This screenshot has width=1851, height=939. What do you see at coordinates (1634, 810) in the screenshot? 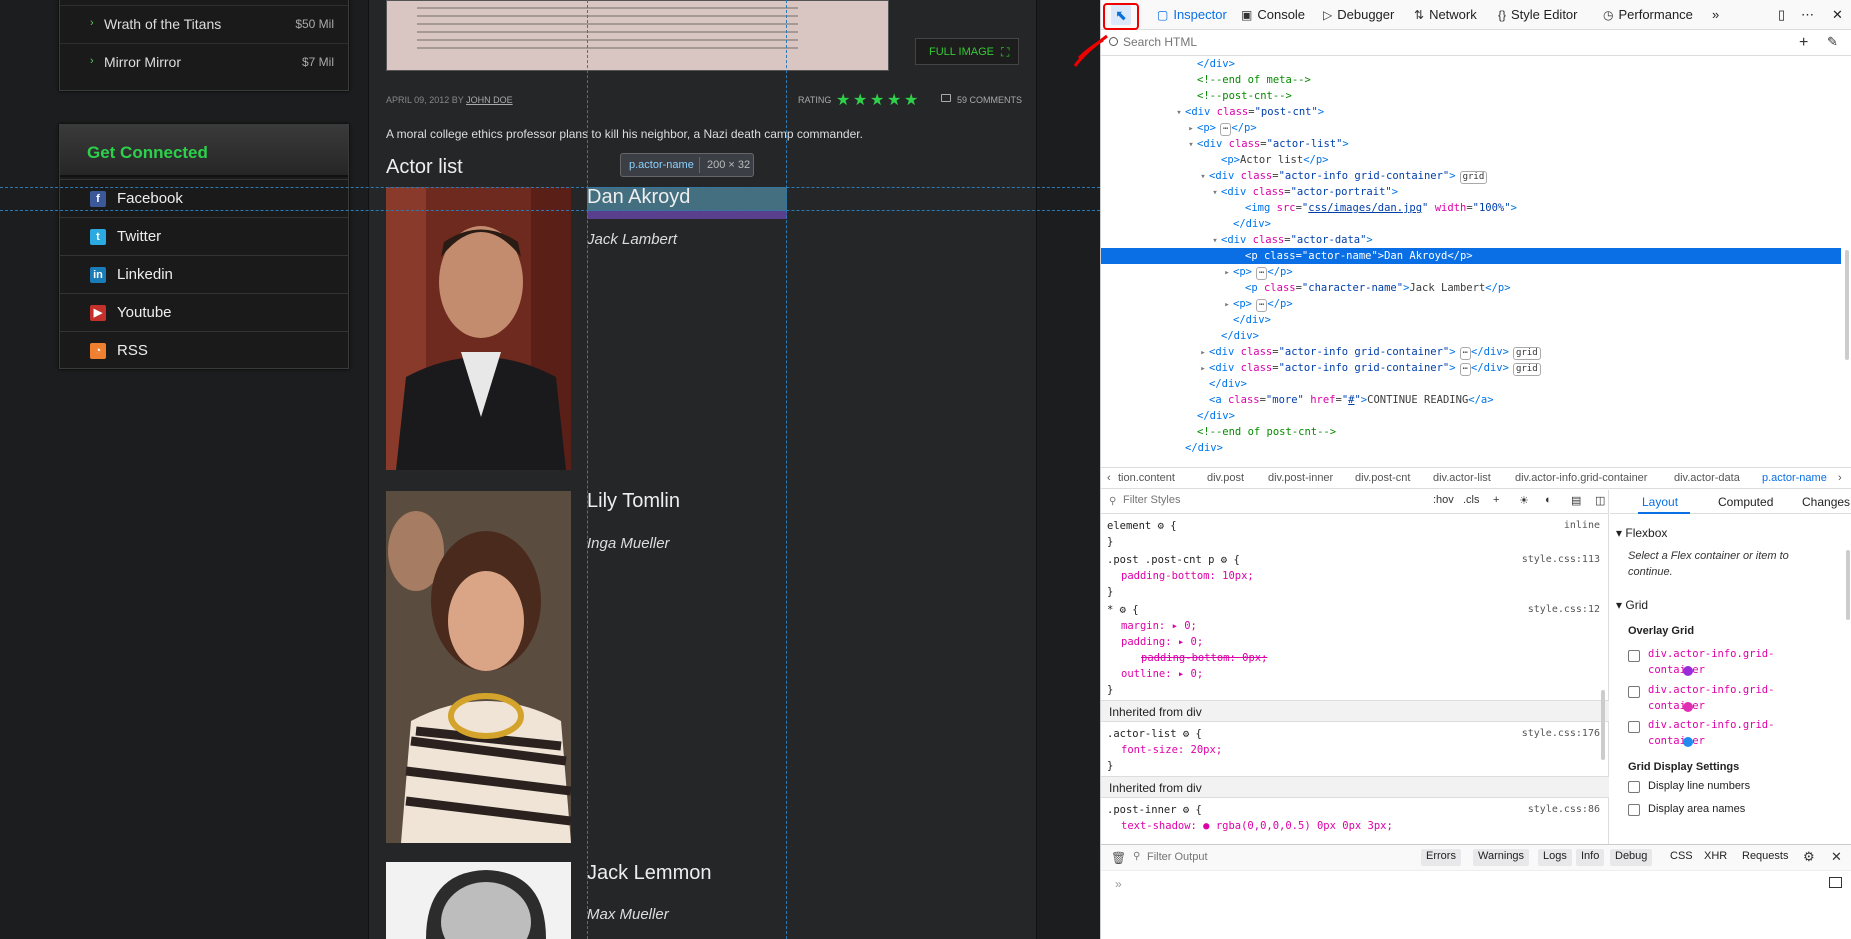
I see `display-area-names-checkbox` at bounding box center [1634, 810].